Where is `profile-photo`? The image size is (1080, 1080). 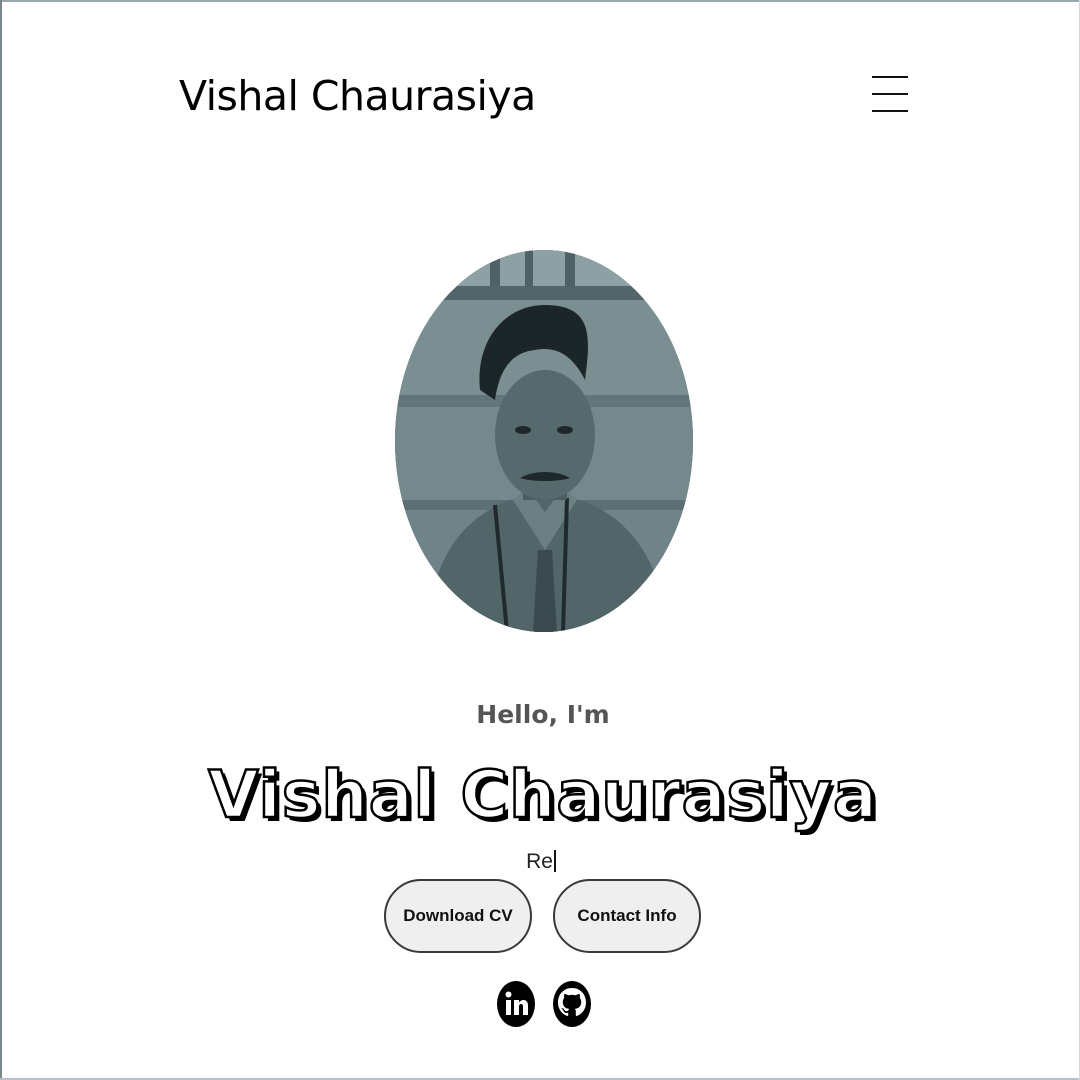 profile-photo is located at coordinates (544, 441).